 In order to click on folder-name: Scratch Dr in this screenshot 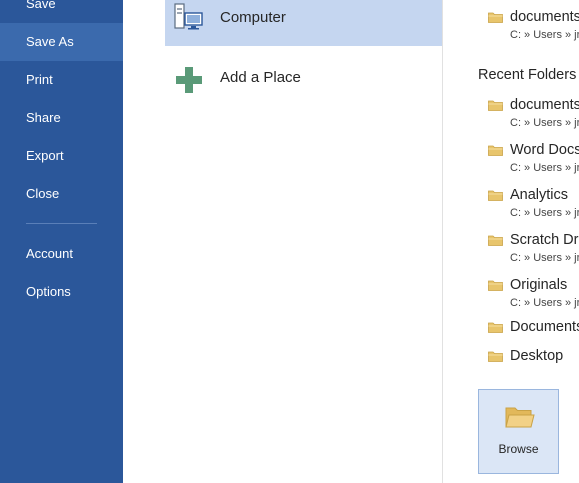, I will do `click(544, 240)`.